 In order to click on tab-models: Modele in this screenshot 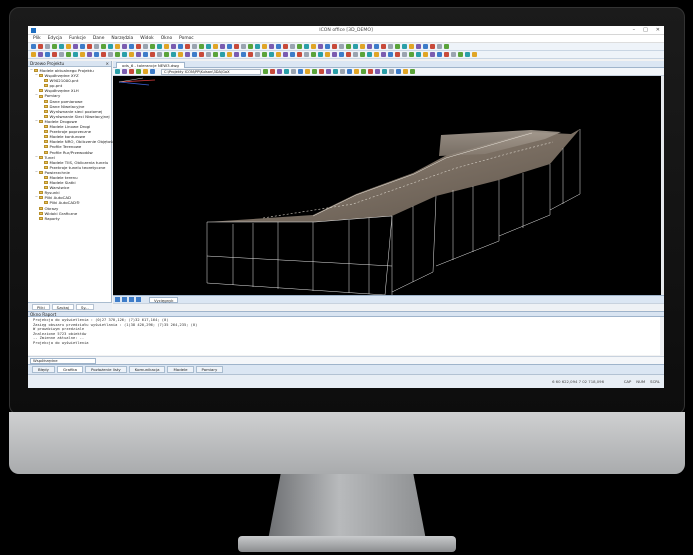, I will do `click(180, 369)`.